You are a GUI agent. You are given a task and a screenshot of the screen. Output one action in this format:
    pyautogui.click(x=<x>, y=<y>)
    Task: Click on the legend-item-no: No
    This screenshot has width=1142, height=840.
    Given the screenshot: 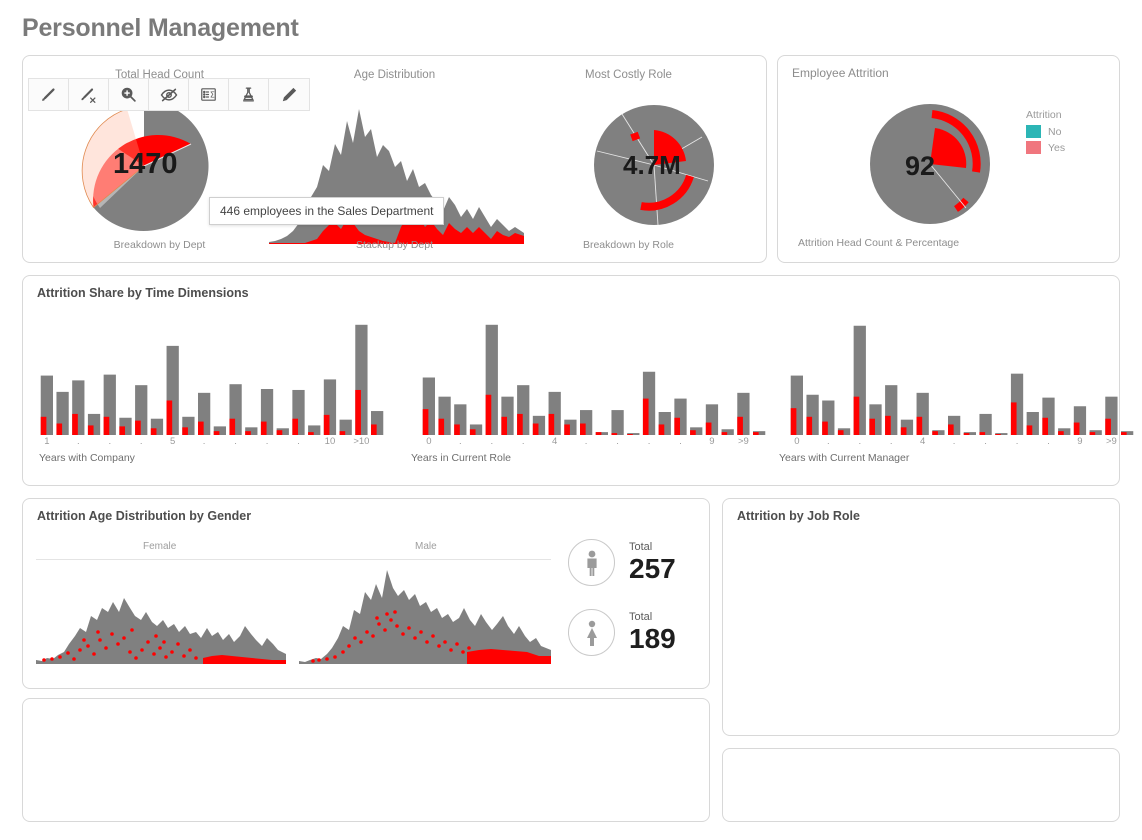 What is the action you would take?
    pyautogui.click(x=1045, y=131)
    